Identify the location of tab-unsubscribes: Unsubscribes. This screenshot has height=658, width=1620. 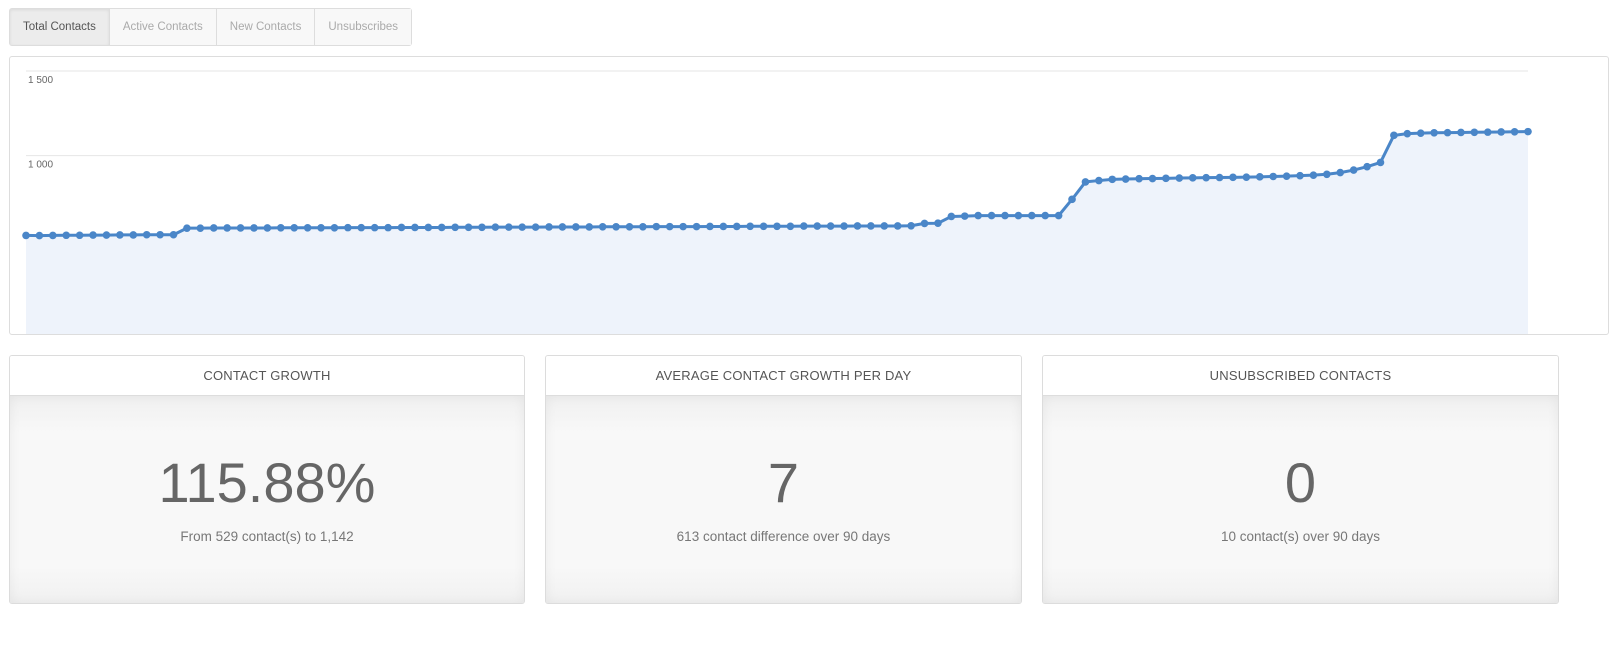
(363, 27).